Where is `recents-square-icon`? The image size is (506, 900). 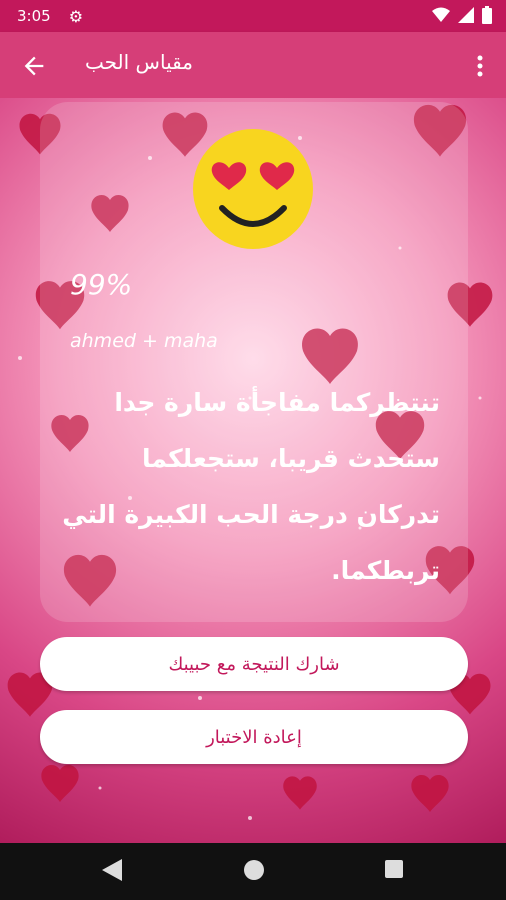 recents-square-icon is located at coordinates (394, 869).